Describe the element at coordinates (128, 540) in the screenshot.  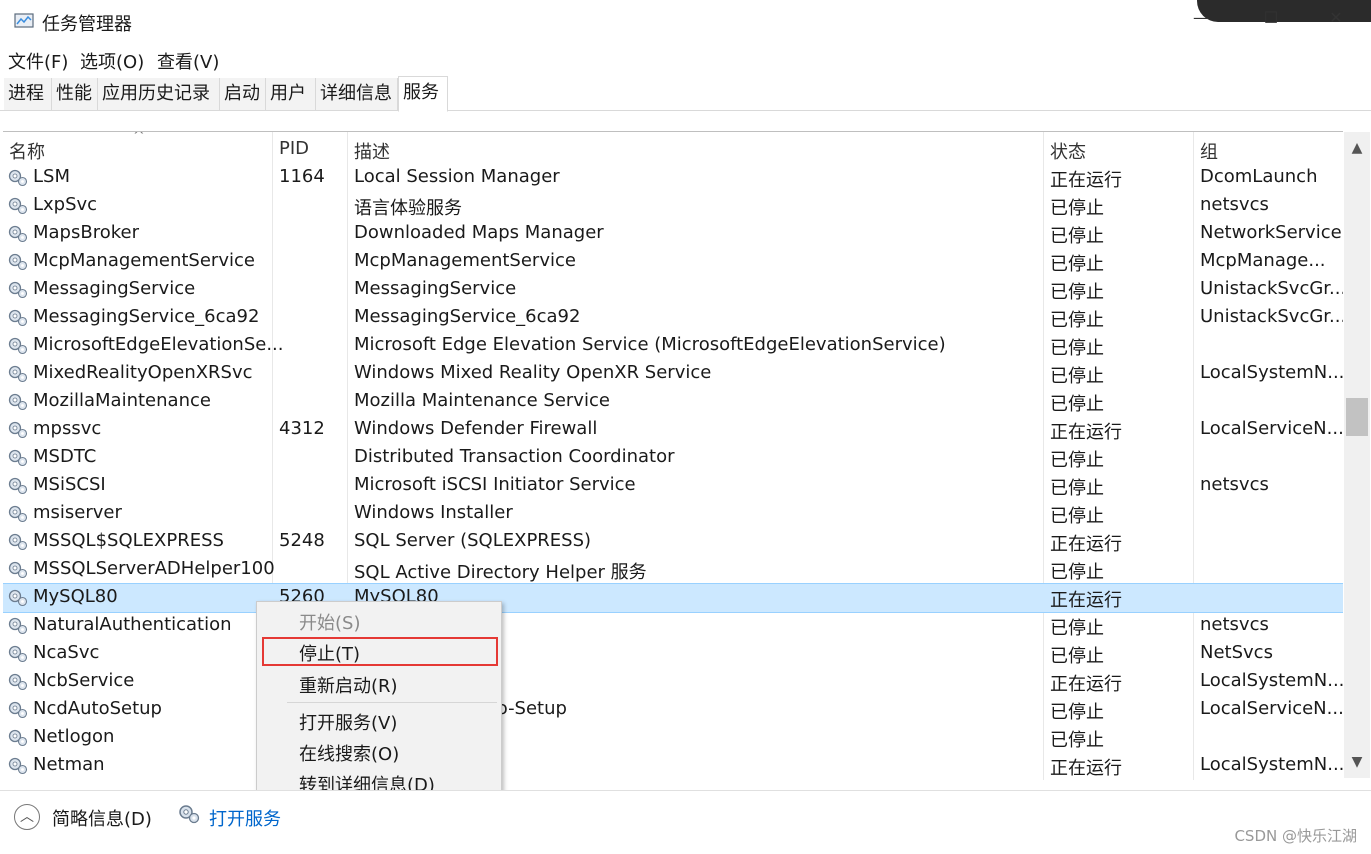
I see `service-name: MSSQL$SQLEXPRESS` at that location.